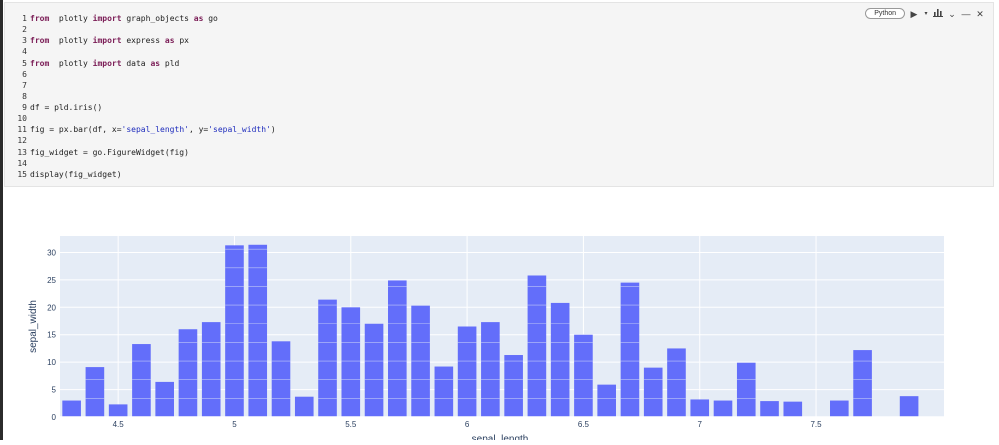  Describe the element at coordinates (66, 107) in the screenshot. I see `code-text: df = pld.iris()` at that location.